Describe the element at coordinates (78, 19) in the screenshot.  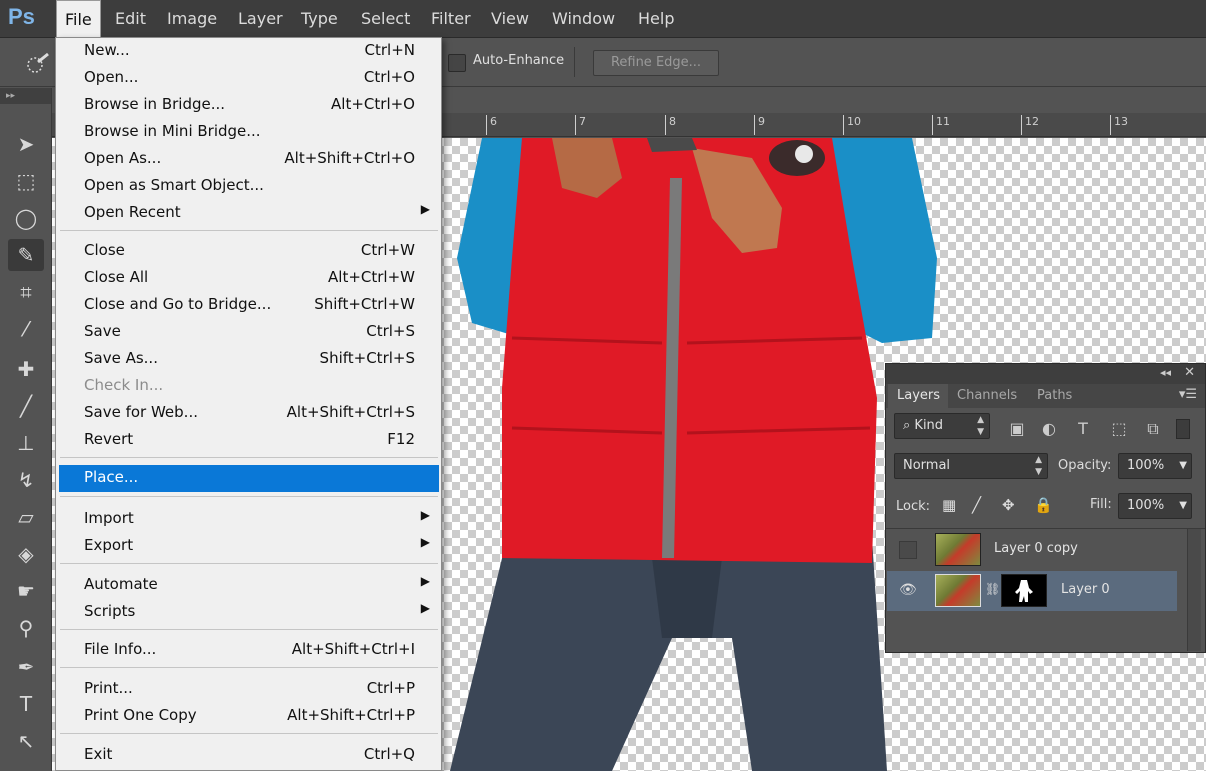
I see `menu-file: File` at that location.